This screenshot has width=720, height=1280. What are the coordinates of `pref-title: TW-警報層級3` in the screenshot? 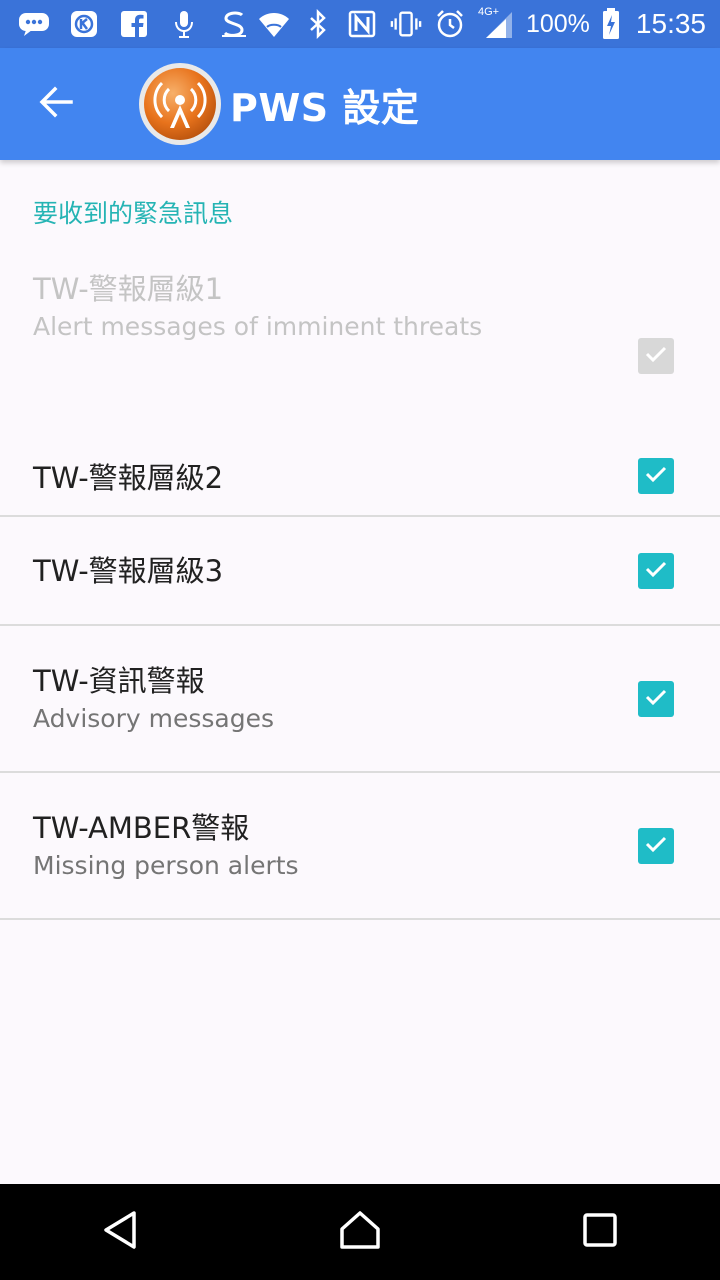 It's located at (128, 571).